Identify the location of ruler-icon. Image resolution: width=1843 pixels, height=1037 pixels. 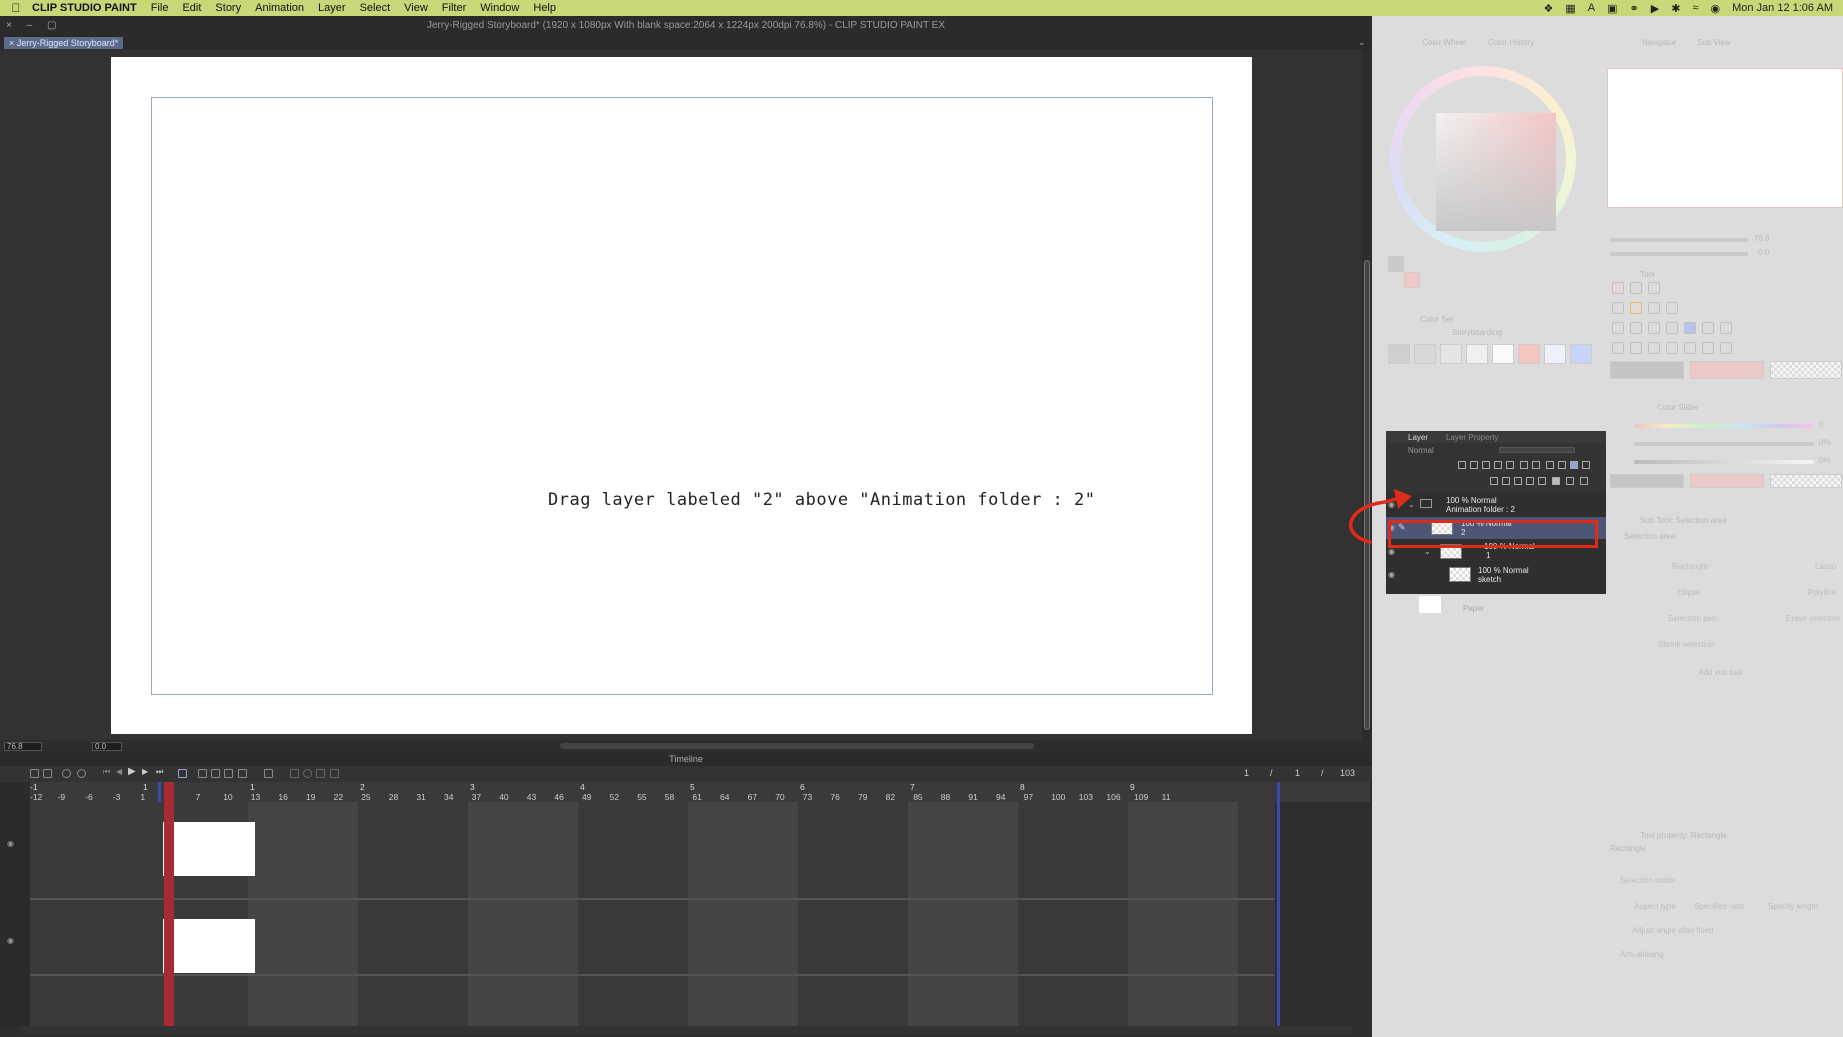
(1536, 465).